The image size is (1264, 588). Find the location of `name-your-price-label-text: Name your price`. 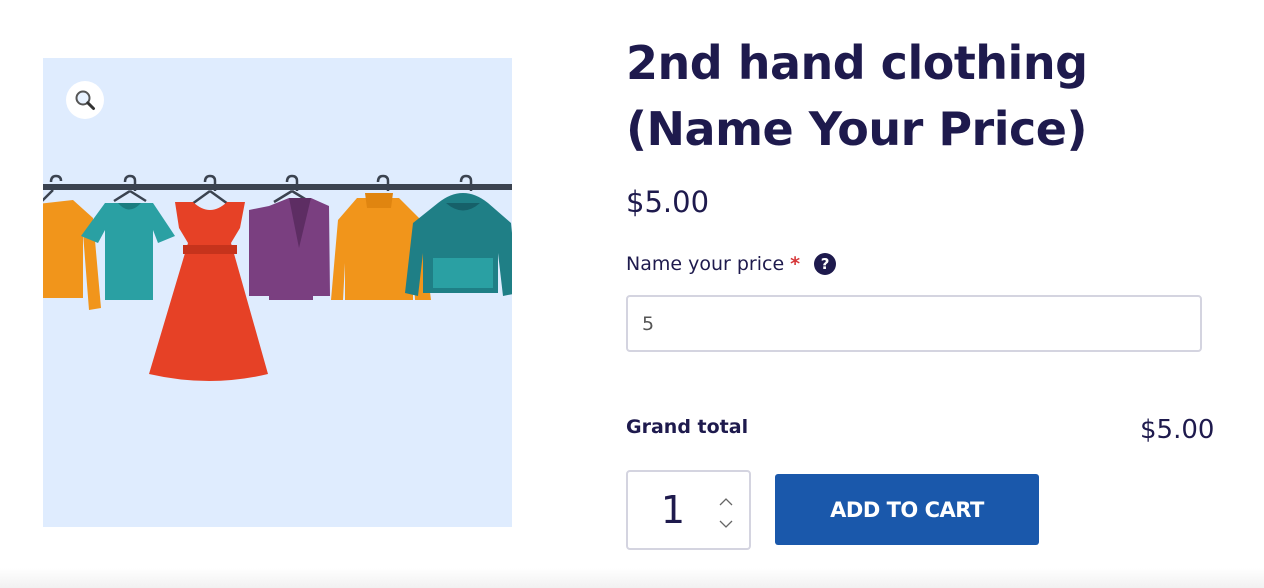

name-your-price-label-text: Name your price is located at coordinates (705, 264).